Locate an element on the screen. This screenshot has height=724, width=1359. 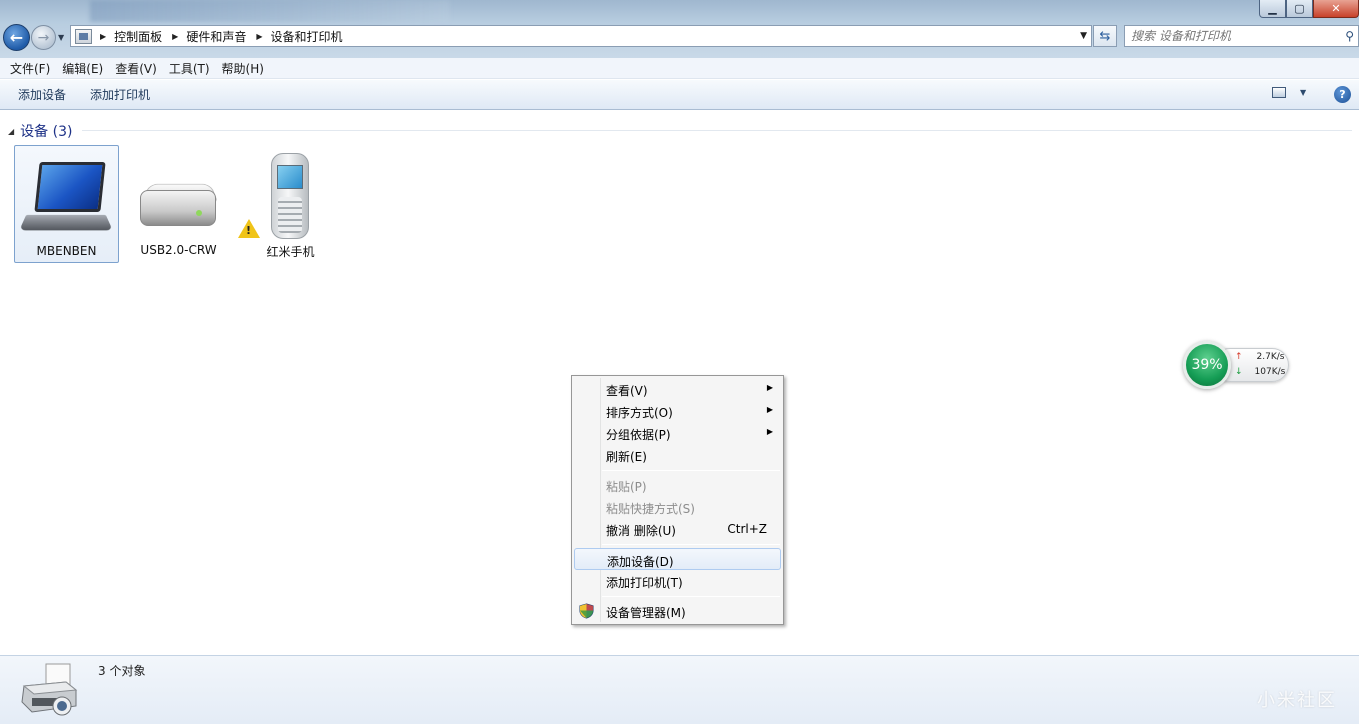
help-button: ? is located at coordinates (1342, 94).